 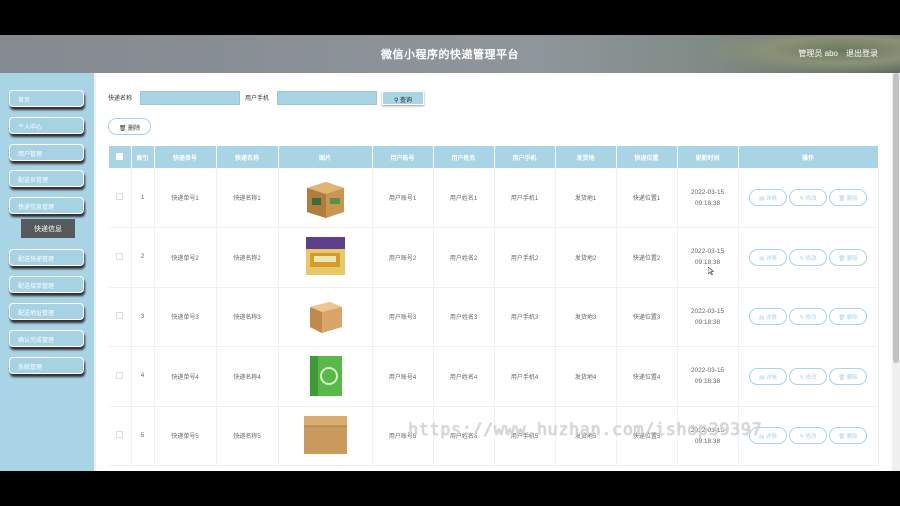 I want to click on row-phone: 用户手机4, so click(x=525, y=376).